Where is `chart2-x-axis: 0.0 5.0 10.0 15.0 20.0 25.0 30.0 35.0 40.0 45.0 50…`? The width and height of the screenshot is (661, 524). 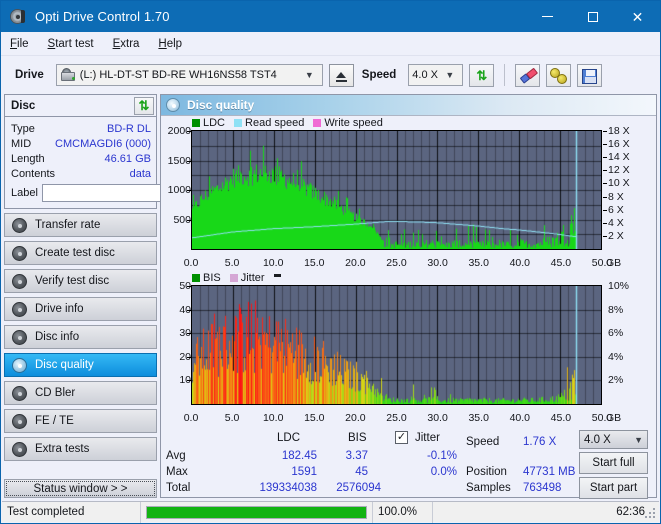 chart2-x-axis: 0.0 5.0 10.0 15.0 20.0 25.0 30.0 35.0 40.0 45.0 50… is located at coordinates (408, 419).